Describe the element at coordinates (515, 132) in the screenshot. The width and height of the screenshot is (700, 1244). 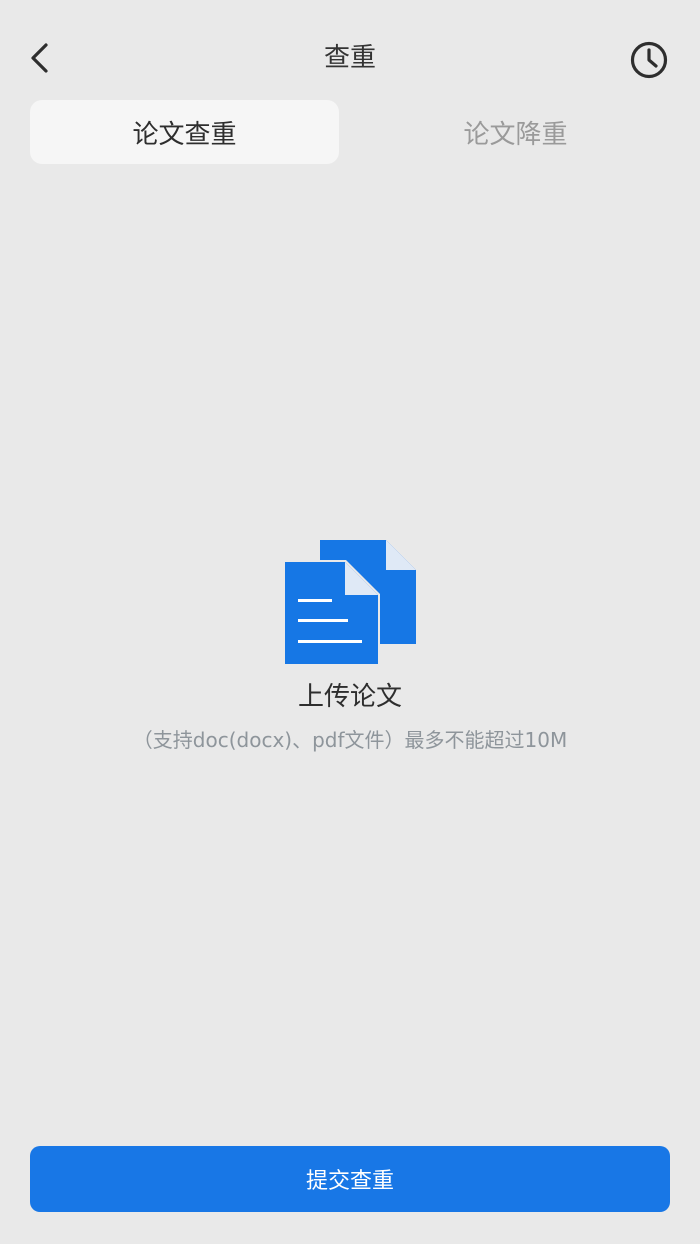
I see `tab-paper-rewrite: 论文降重` at that location.